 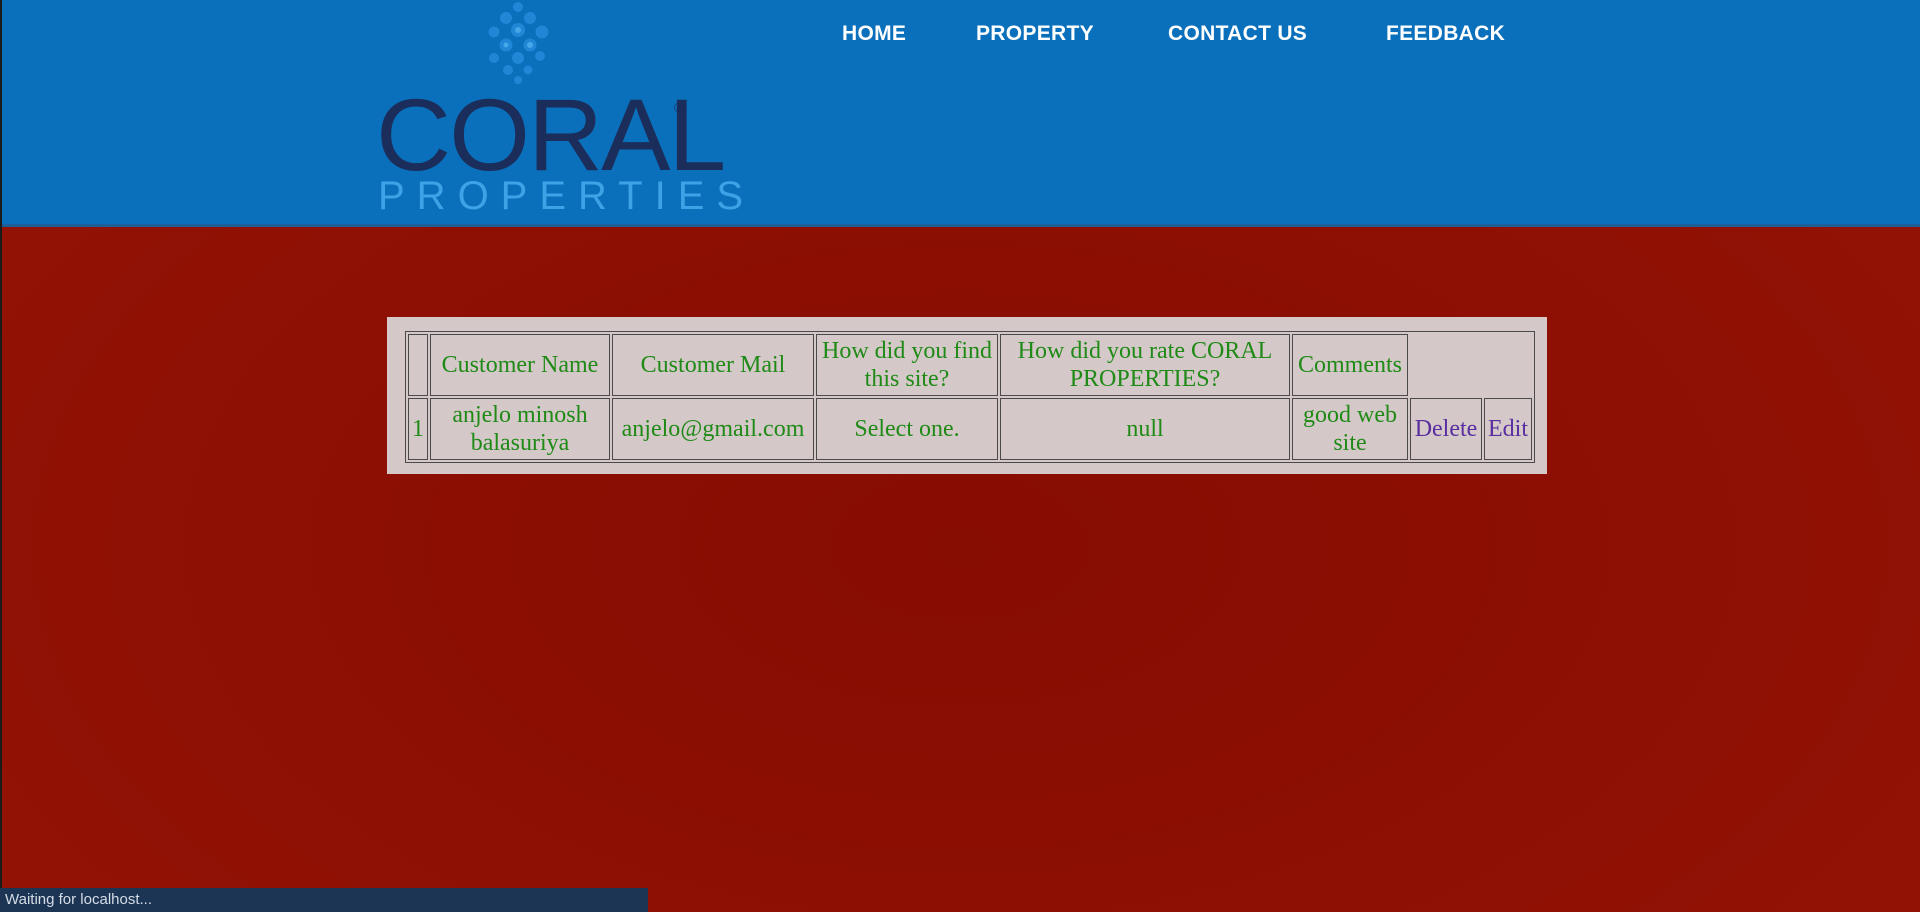 I want to click on edit-link: Edit, so click(x=1508, y=429).